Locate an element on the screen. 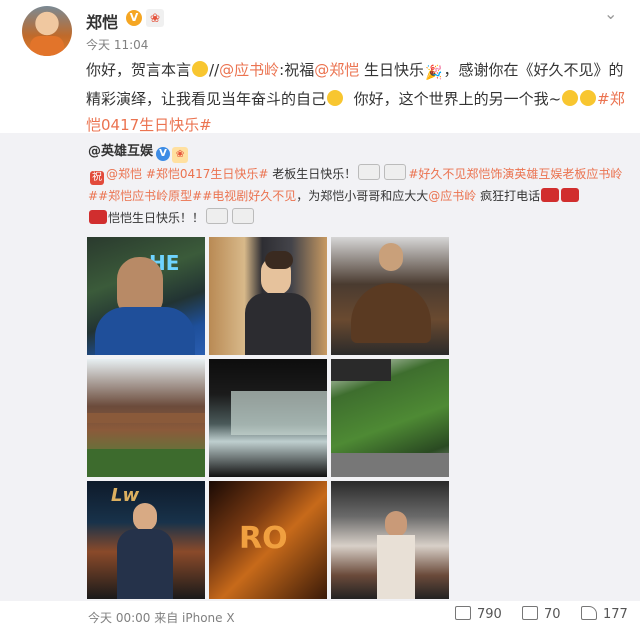 This screenshot has height=626, width=640. verified-v-icon: V is located at coordinates (134, 18).